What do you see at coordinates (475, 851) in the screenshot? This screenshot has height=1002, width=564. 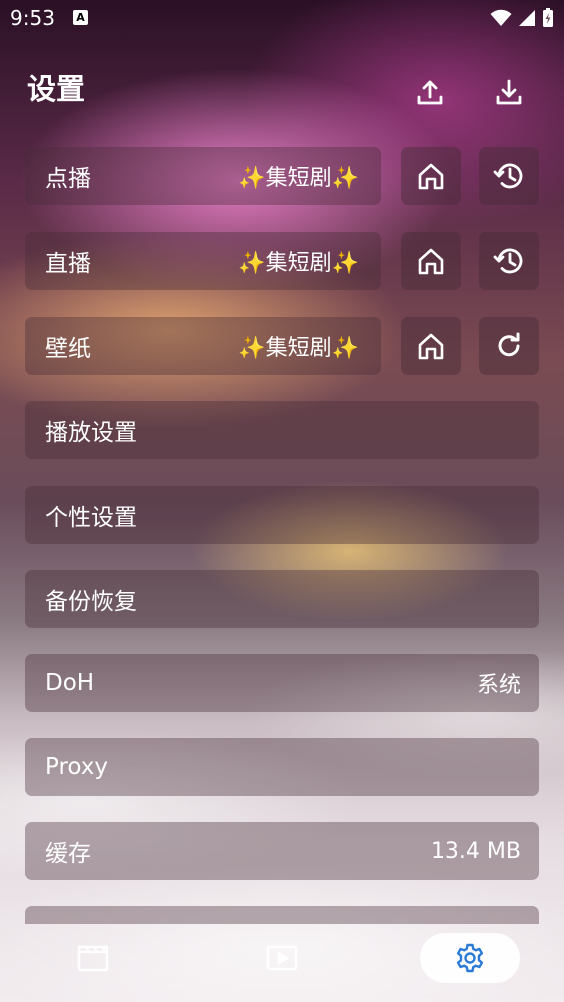 I see `cache-size-value: 13.4 MB` at bounding box center [475, 851].